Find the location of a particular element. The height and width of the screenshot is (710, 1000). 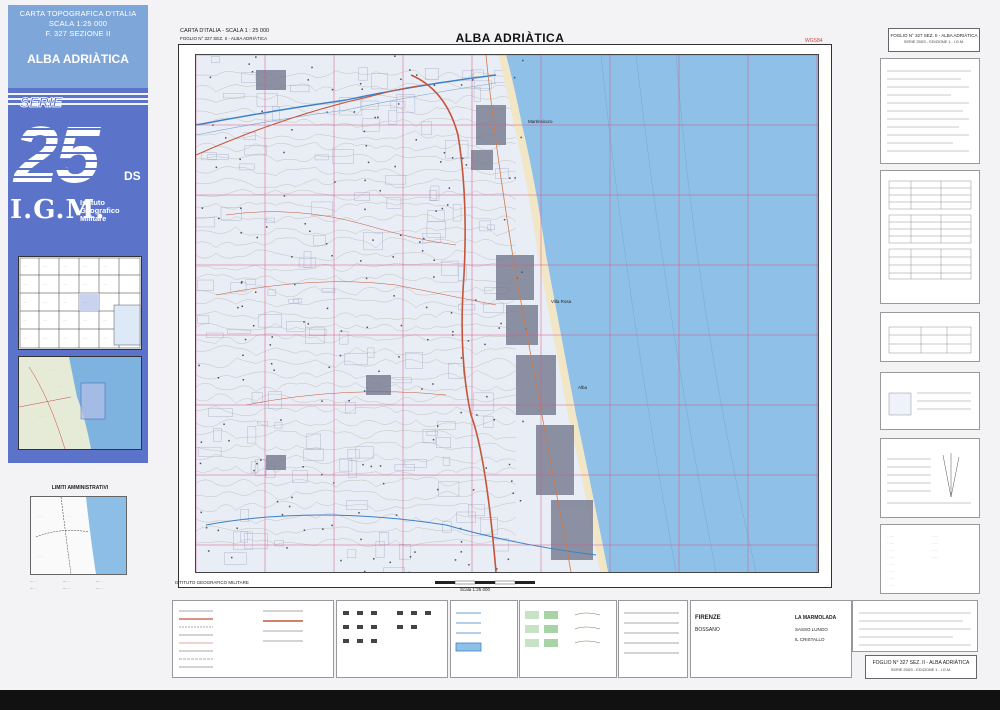

igm-word-3: Militare is located at coordinates (93, 218).